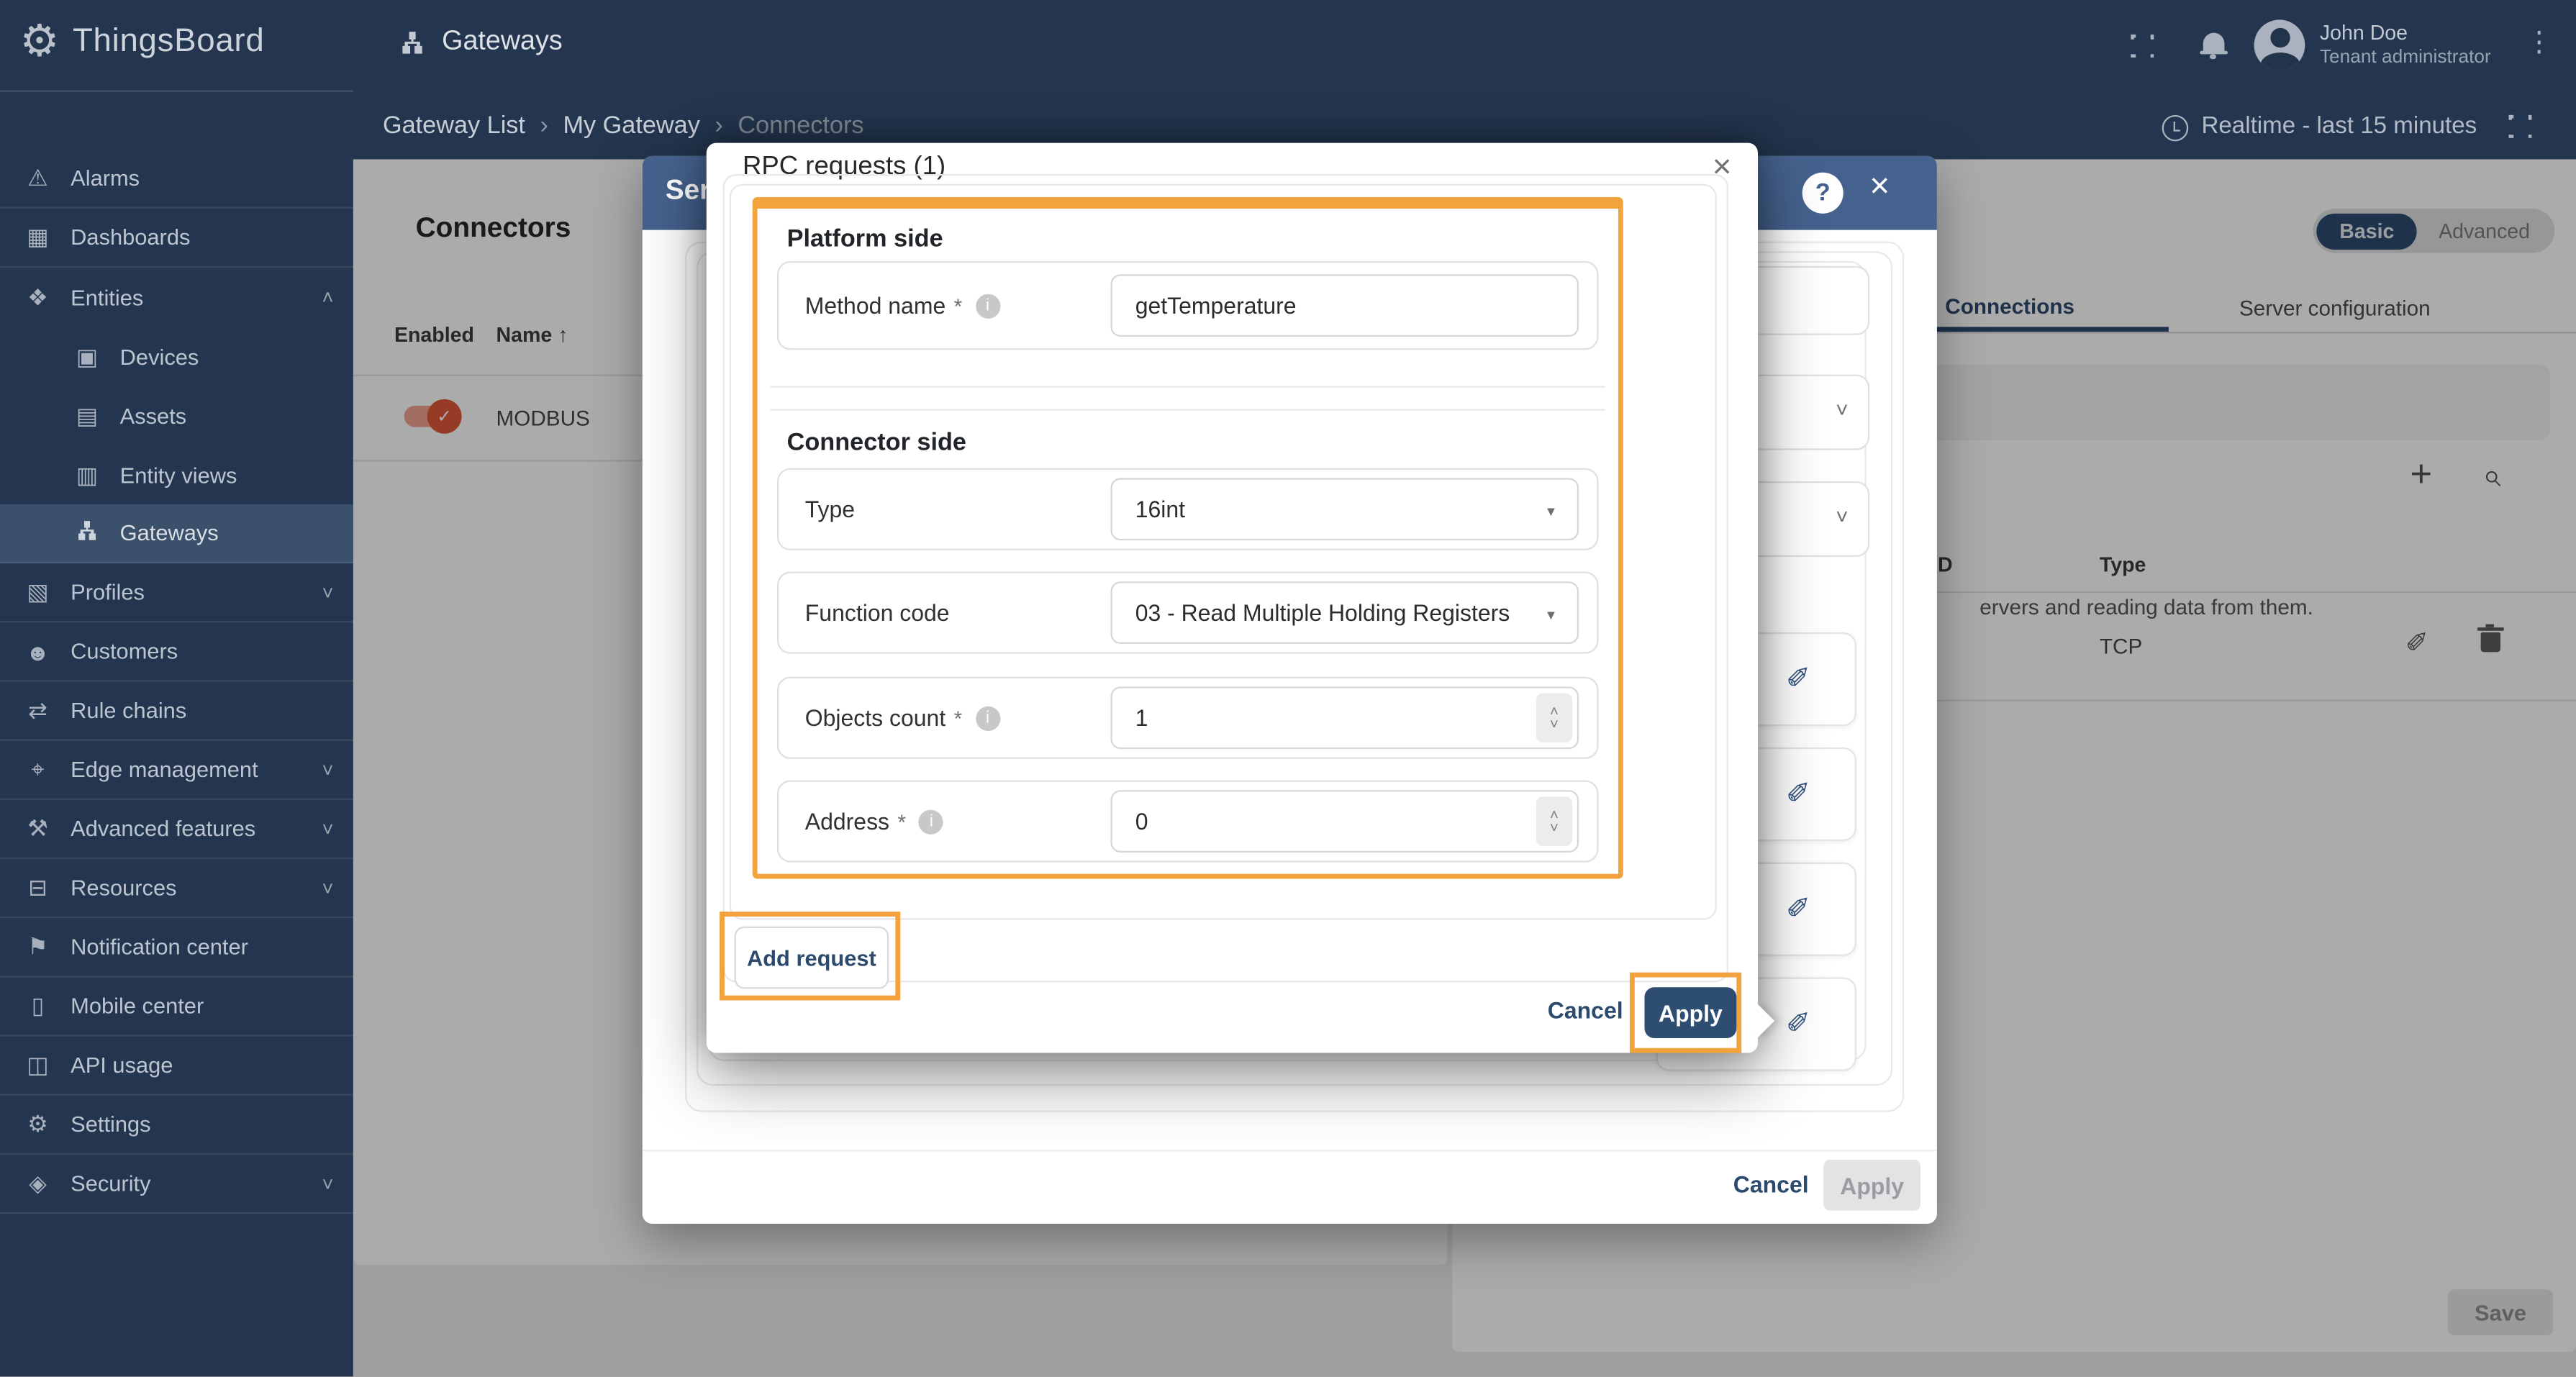 Image resolution: width=2576 pixels, height=1377 pixels. I want to click on sidebar-item-entity-views: ▥ Entity views, so click(176, 474).